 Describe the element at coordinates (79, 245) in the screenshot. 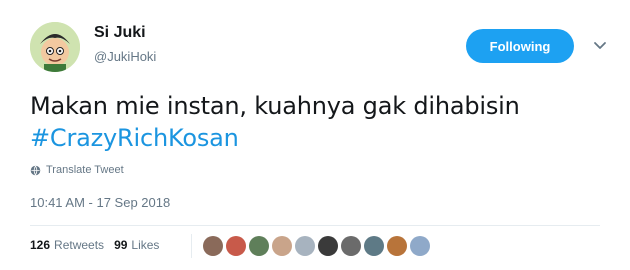

I see `retweets-label: Retweets` at that location.